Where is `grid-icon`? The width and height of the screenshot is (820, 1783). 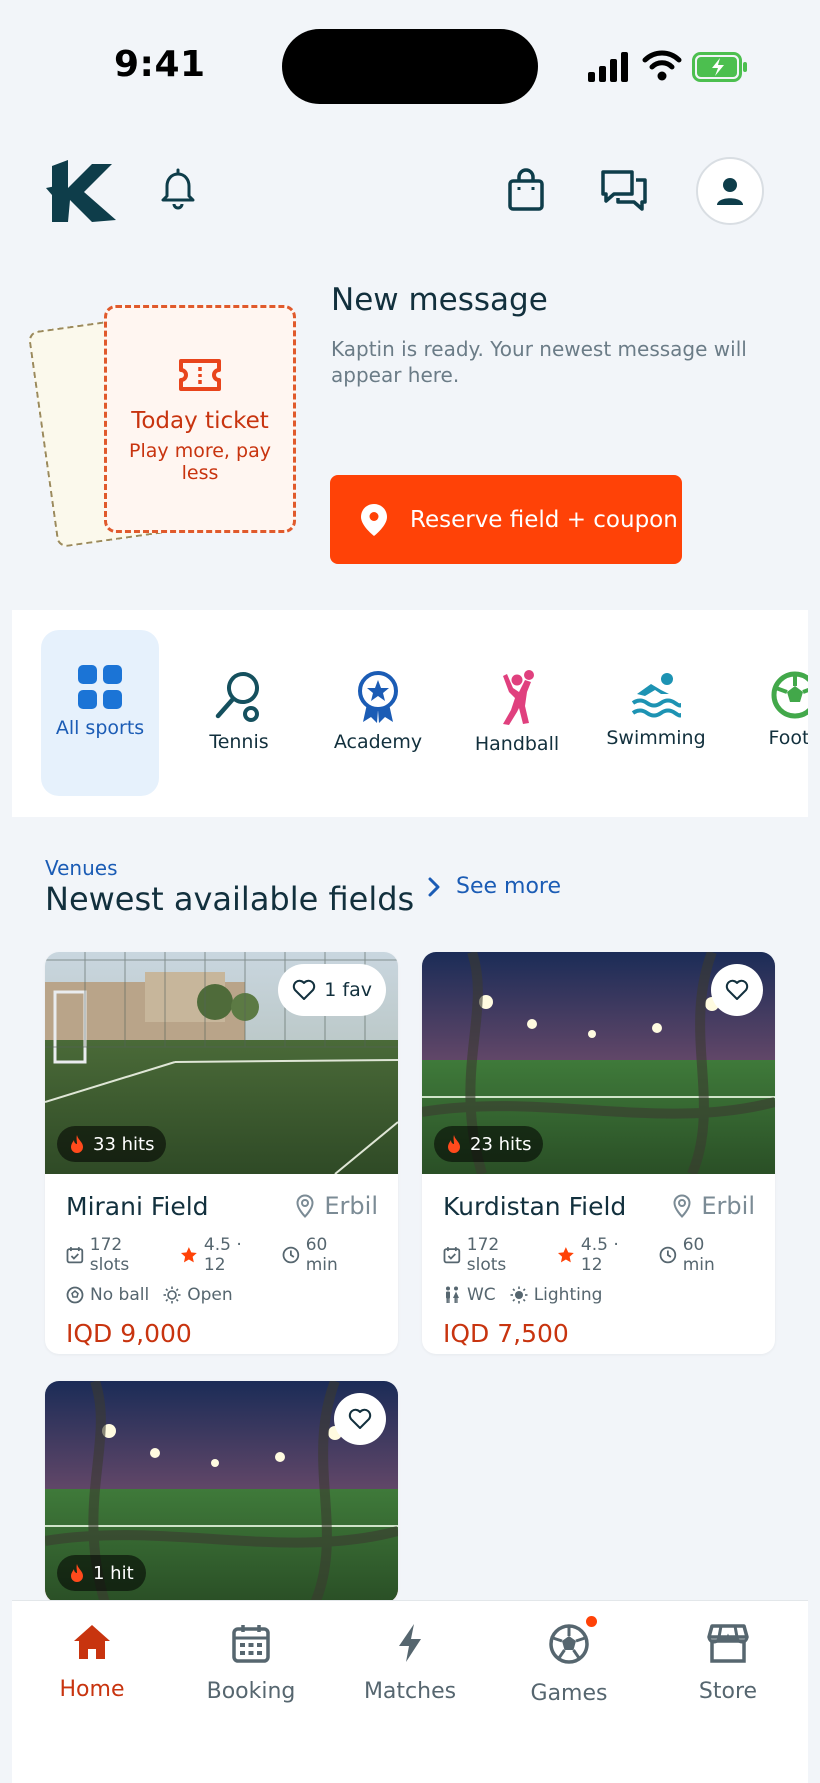
grid-icon is located at coordinates (100, 687).